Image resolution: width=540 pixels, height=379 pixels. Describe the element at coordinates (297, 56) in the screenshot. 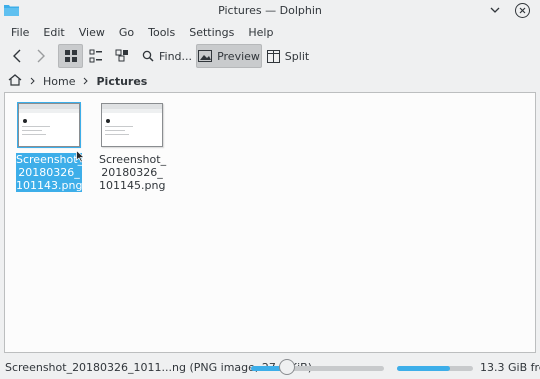

I see `split-label: Split` at that location.